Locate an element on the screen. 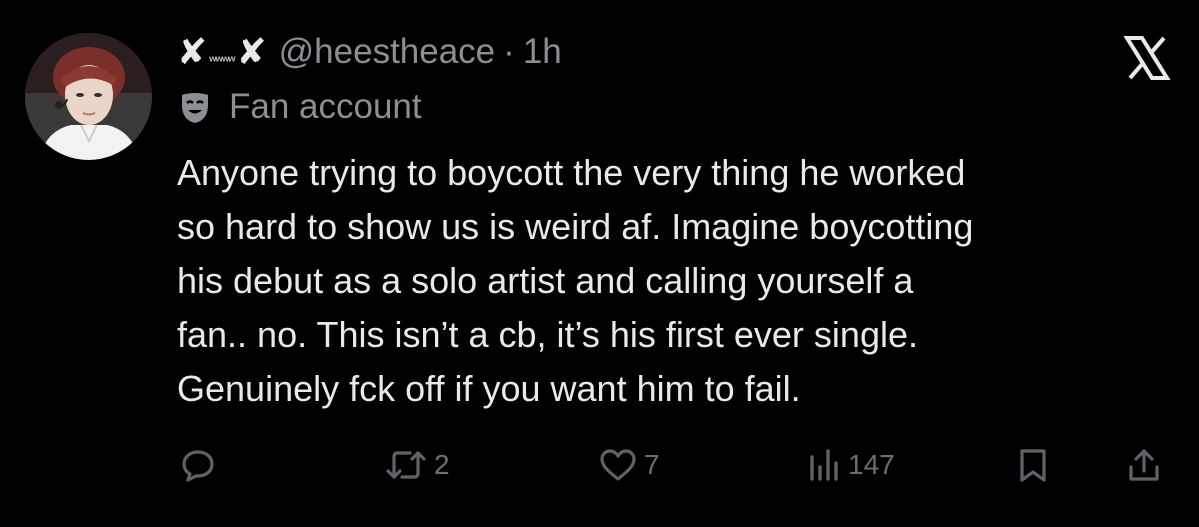 This screenshot has width=1199, height=527. display-name-squiggle: ʷʷʷʷ is located at coordinates (222, 60).